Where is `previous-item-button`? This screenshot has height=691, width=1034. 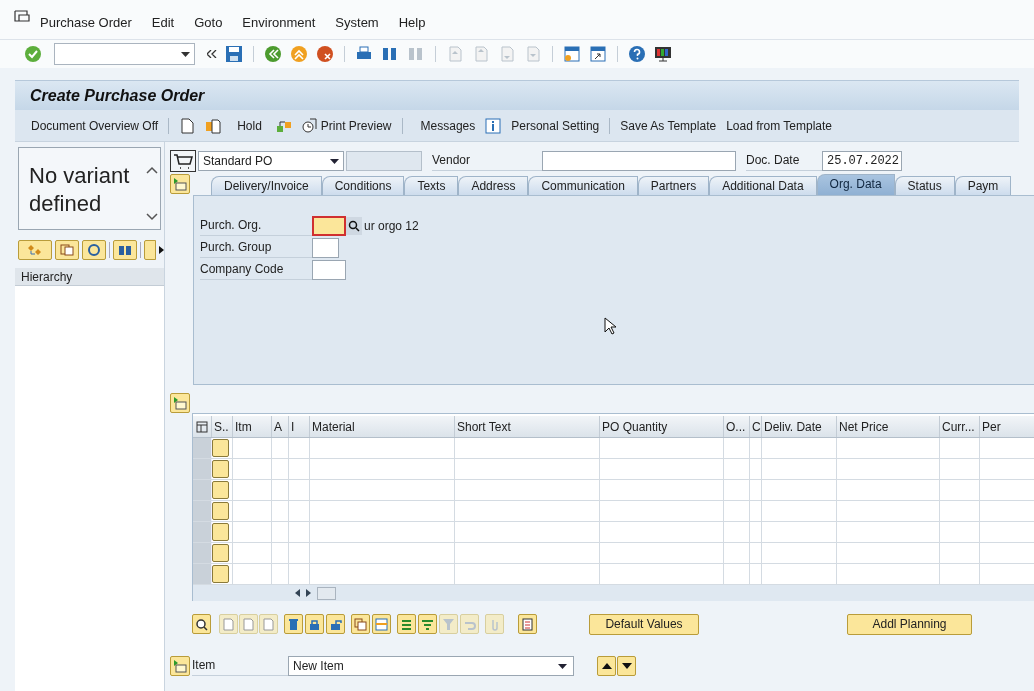 previous-item-button is located at coordinates (606, 666).